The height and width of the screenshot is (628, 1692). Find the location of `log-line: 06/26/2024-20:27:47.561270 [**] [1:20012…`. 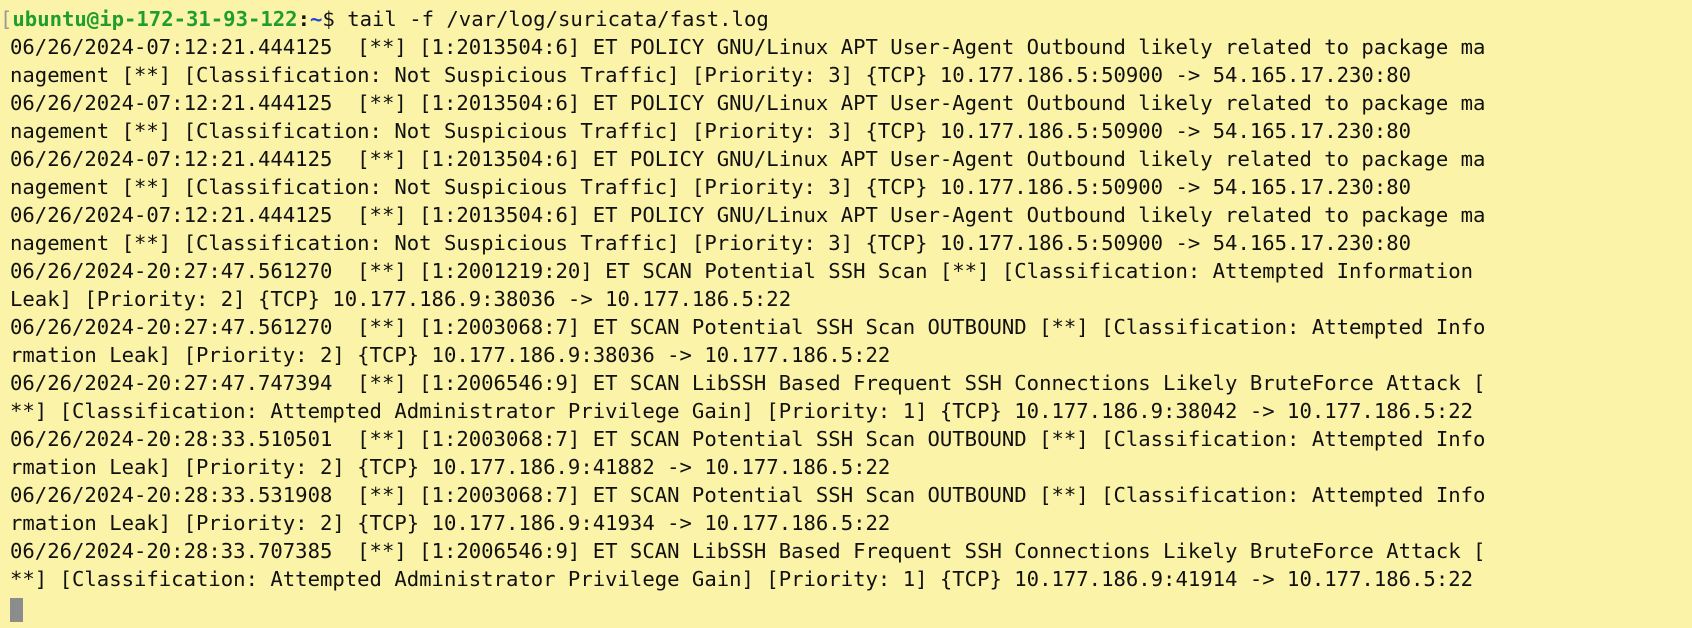

log-line: 06/26/2024-20:27:47.561270 [**] [1:20012… is located at coordinates (742, 271).